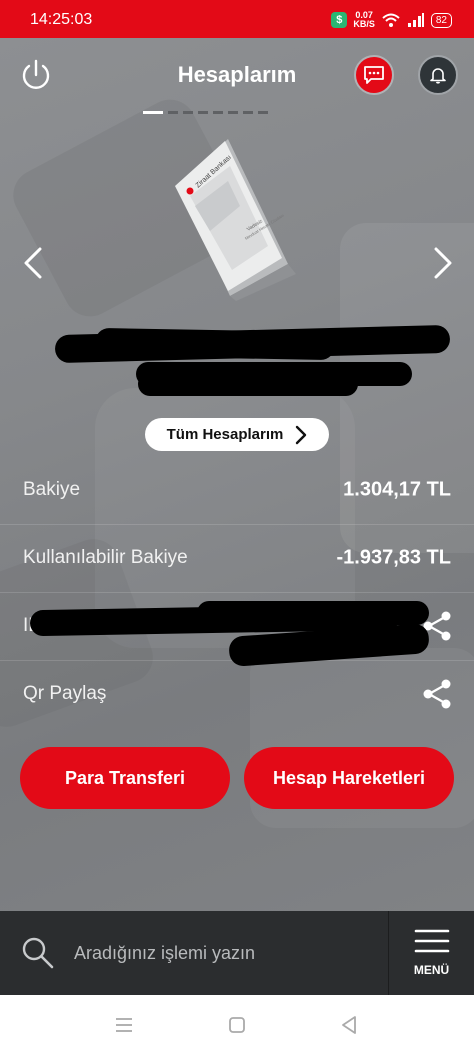 The height and width of the screenshot is (1053, 474). What do you see at coordinates (225, 434) in the screenshot?
I see `all-accounts-label: Tüm Hesaplarım` at bounding box center [225, 434].